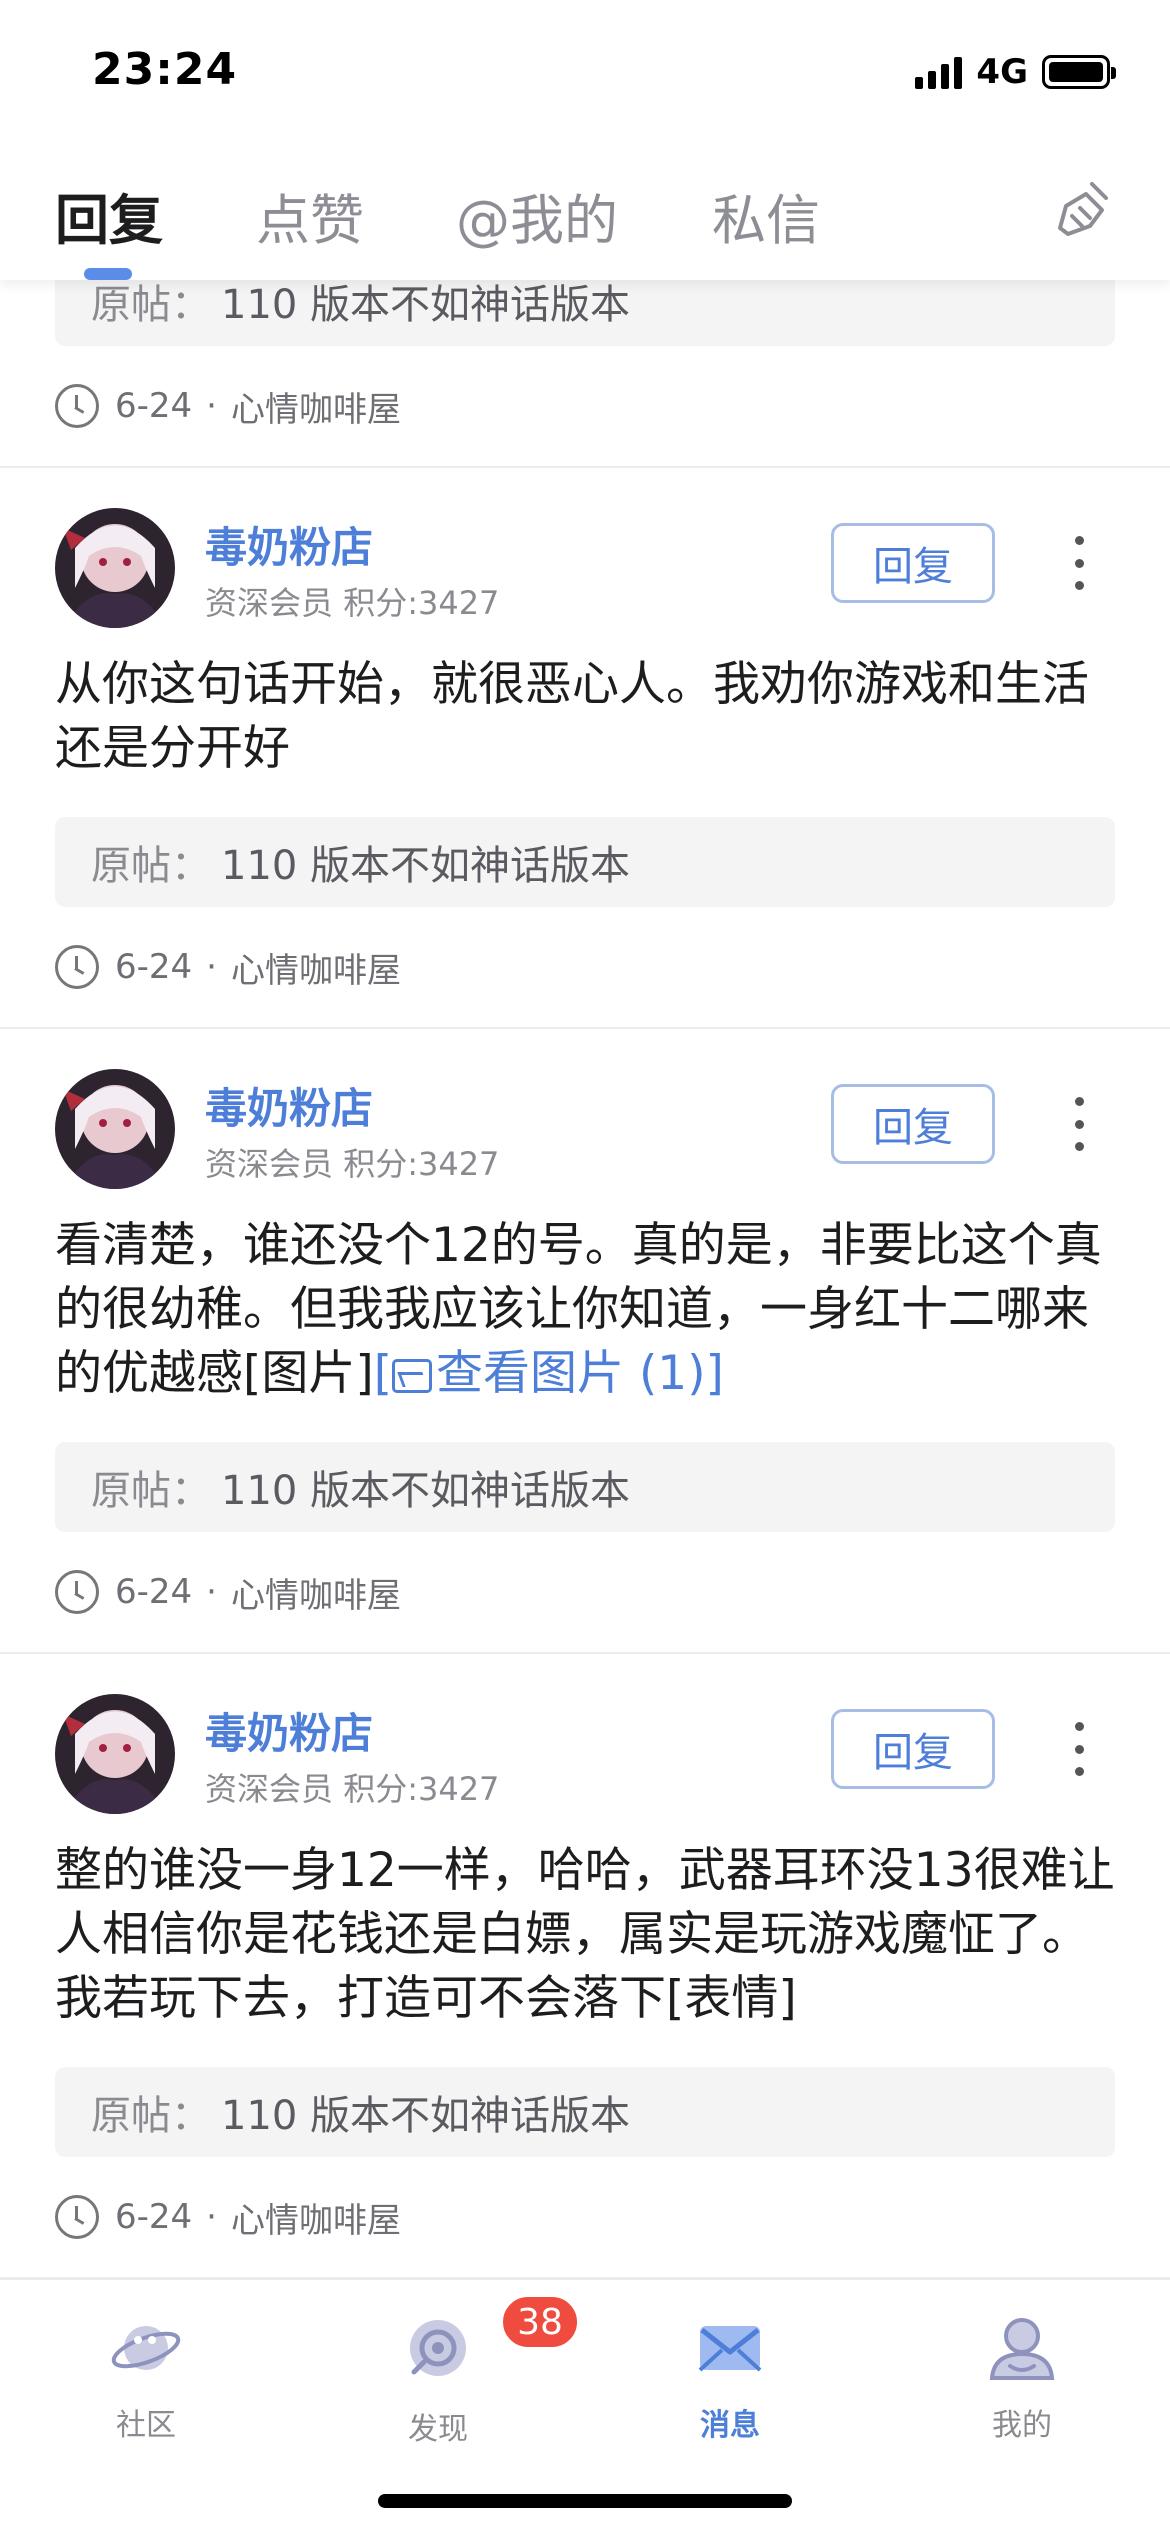 The height and width of the screenshot is (2532, 1170). Describe the element at coordinates (730, 2377) in the screenshot. I see `nav-messages: 消息` at that location.